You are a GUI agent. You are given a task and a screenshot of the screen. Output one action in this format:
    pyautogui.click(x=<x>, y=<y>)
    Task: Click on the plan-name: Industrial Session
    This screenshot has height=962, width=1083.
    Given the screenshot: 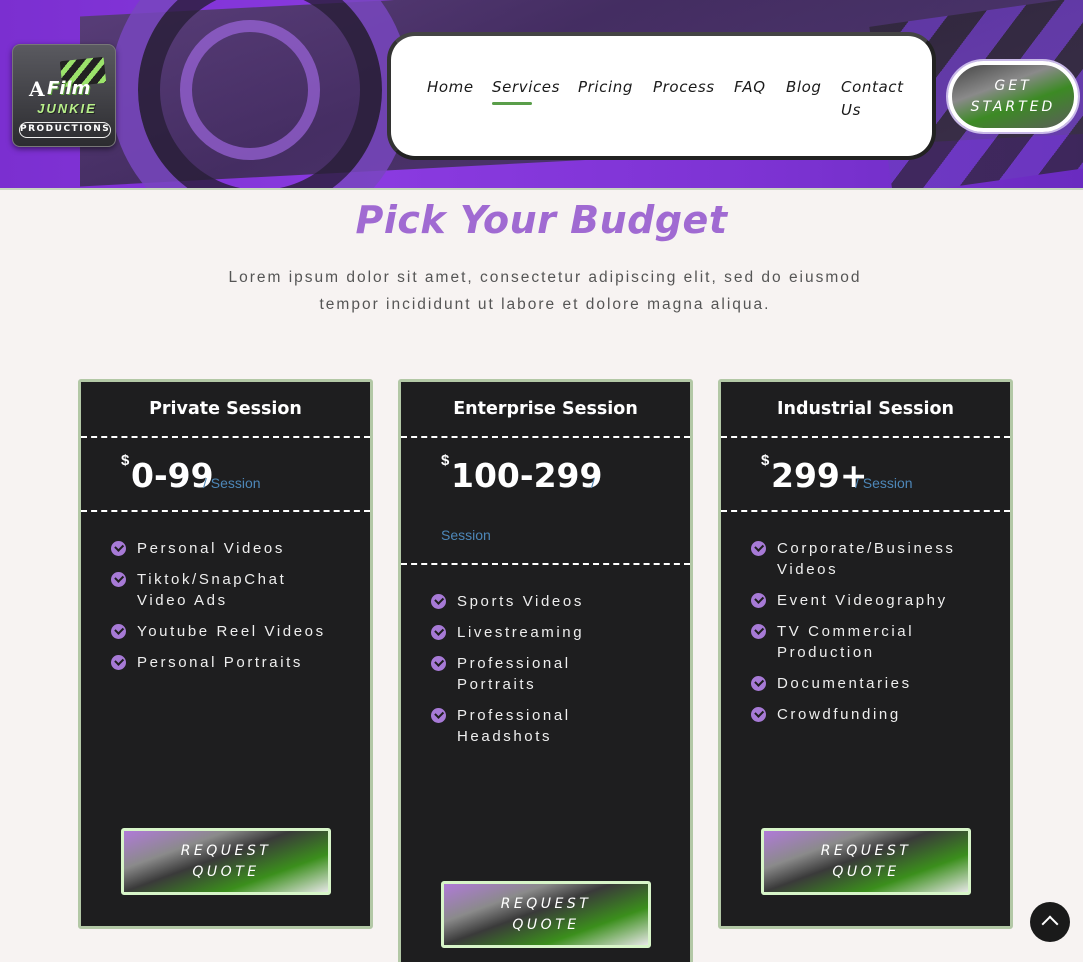 What is the action you would take?
    pyautogui.click(x=865, y=409)
    